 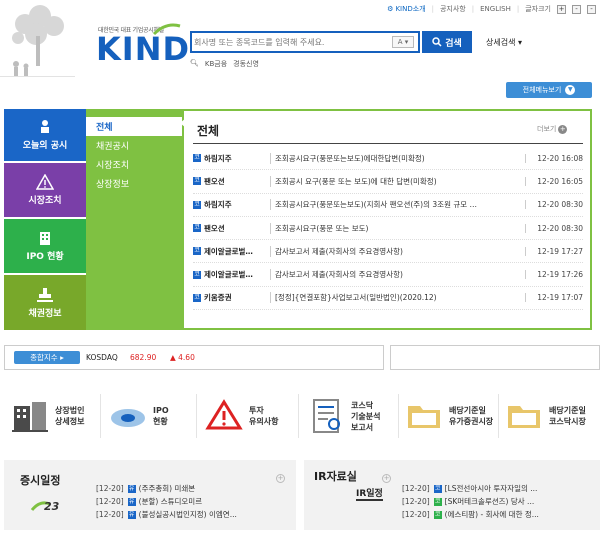 I want to click on quick-menu-label: 배당기준일 유가증권시장, so click(x=471, y=416).